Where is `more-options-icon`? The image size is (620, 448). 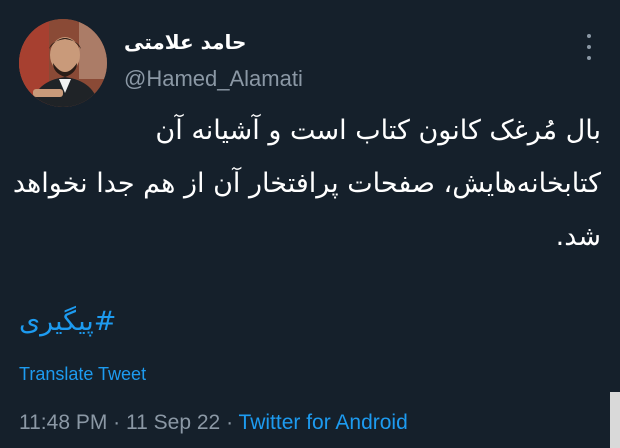
more-options-icon is located at coordinates (589, 47).